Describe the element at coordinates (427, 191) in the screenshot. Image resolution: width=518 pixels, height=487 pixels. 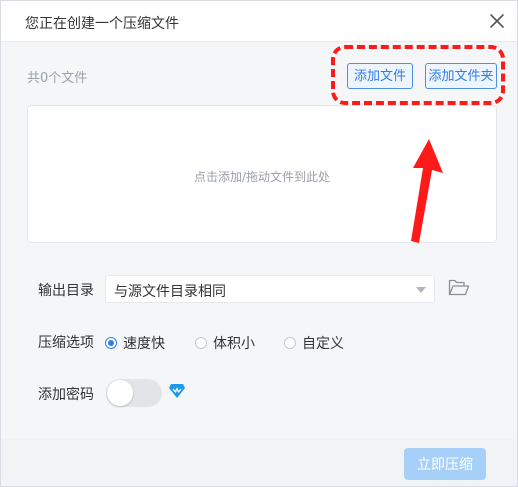
I see `annotation-arrow` at that location.